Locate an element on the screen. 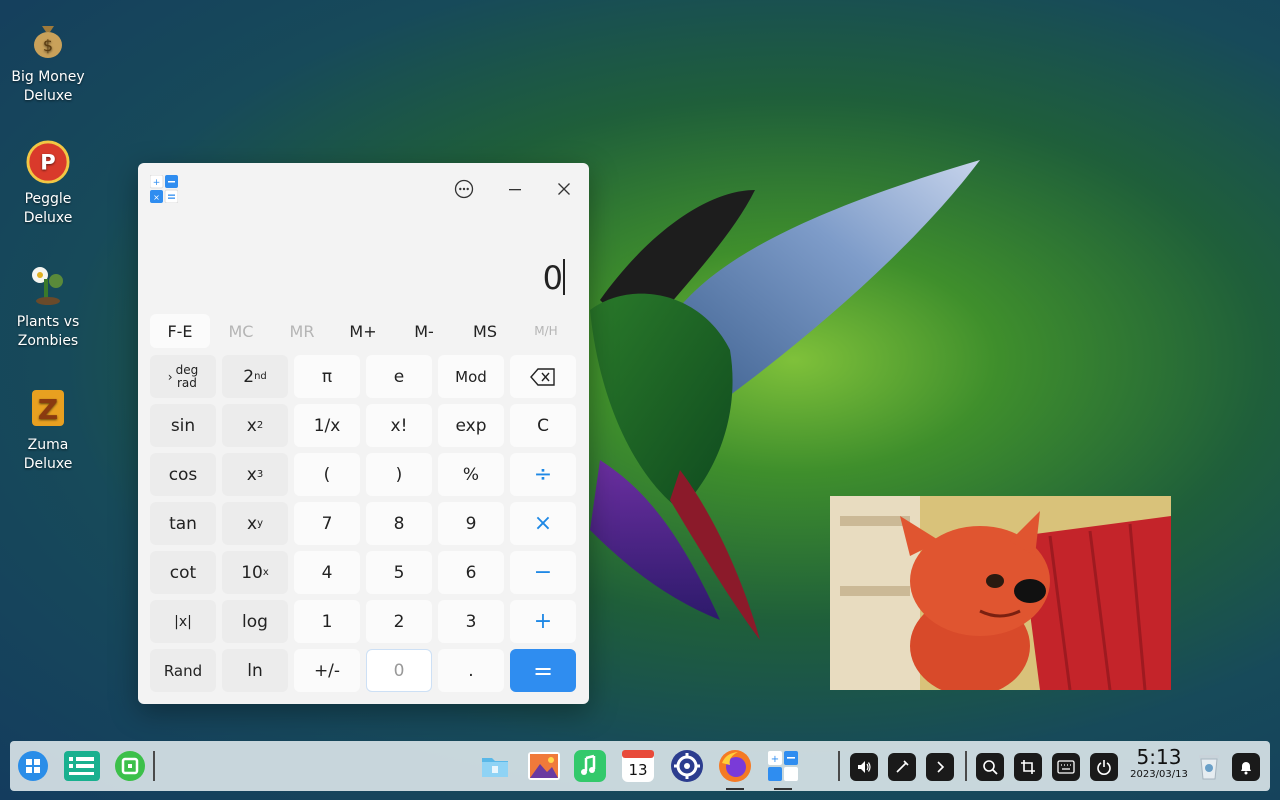 The width and height of the screenshot is (1280, 800). memory-history-button: M/H is located at coordinates (546, 331).